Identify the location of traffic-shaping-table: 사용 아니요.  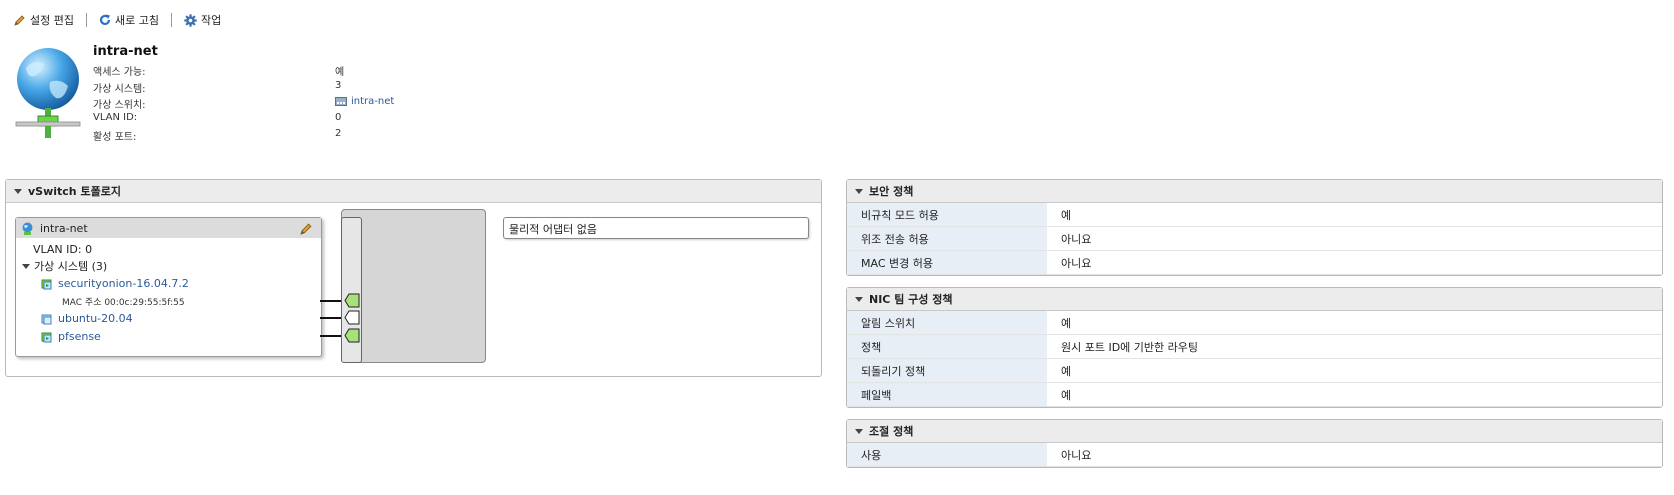
(1254, 455).